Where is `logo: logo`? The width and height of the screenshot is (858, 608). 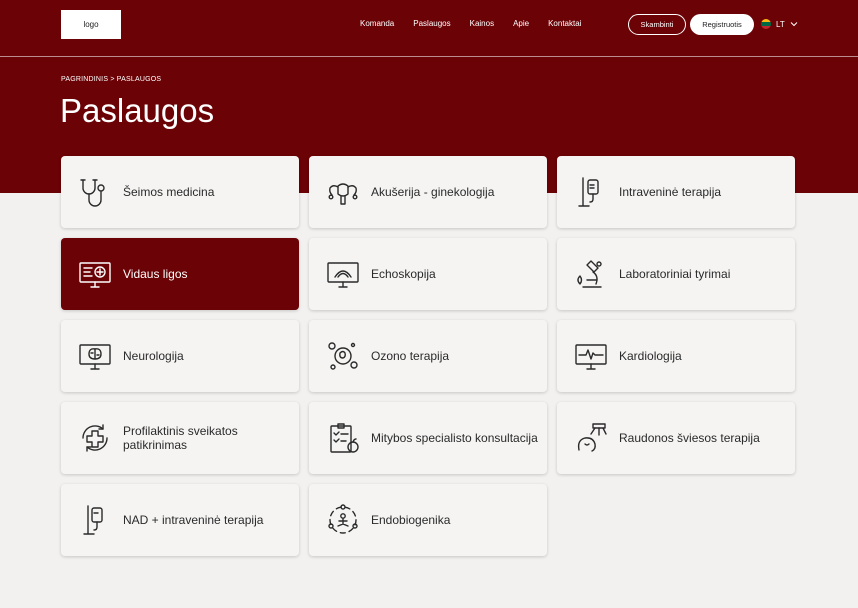 logo: logo is located at coordinates (91, 24).